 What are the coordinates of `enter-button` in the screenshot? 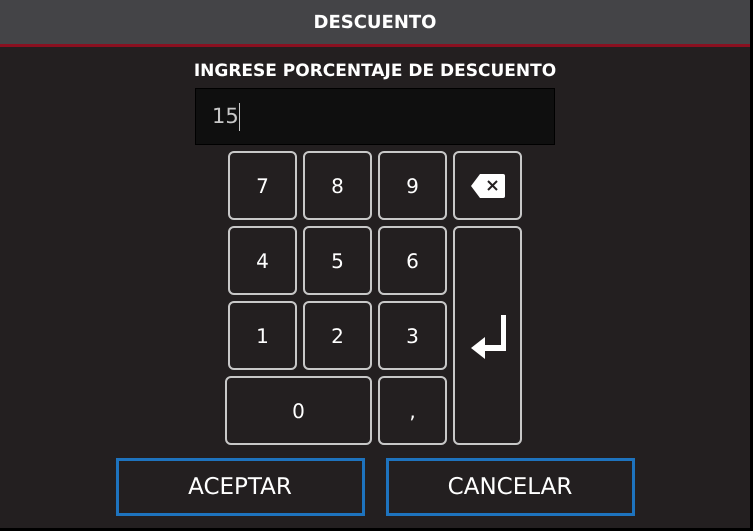 It's located at (487, 335).